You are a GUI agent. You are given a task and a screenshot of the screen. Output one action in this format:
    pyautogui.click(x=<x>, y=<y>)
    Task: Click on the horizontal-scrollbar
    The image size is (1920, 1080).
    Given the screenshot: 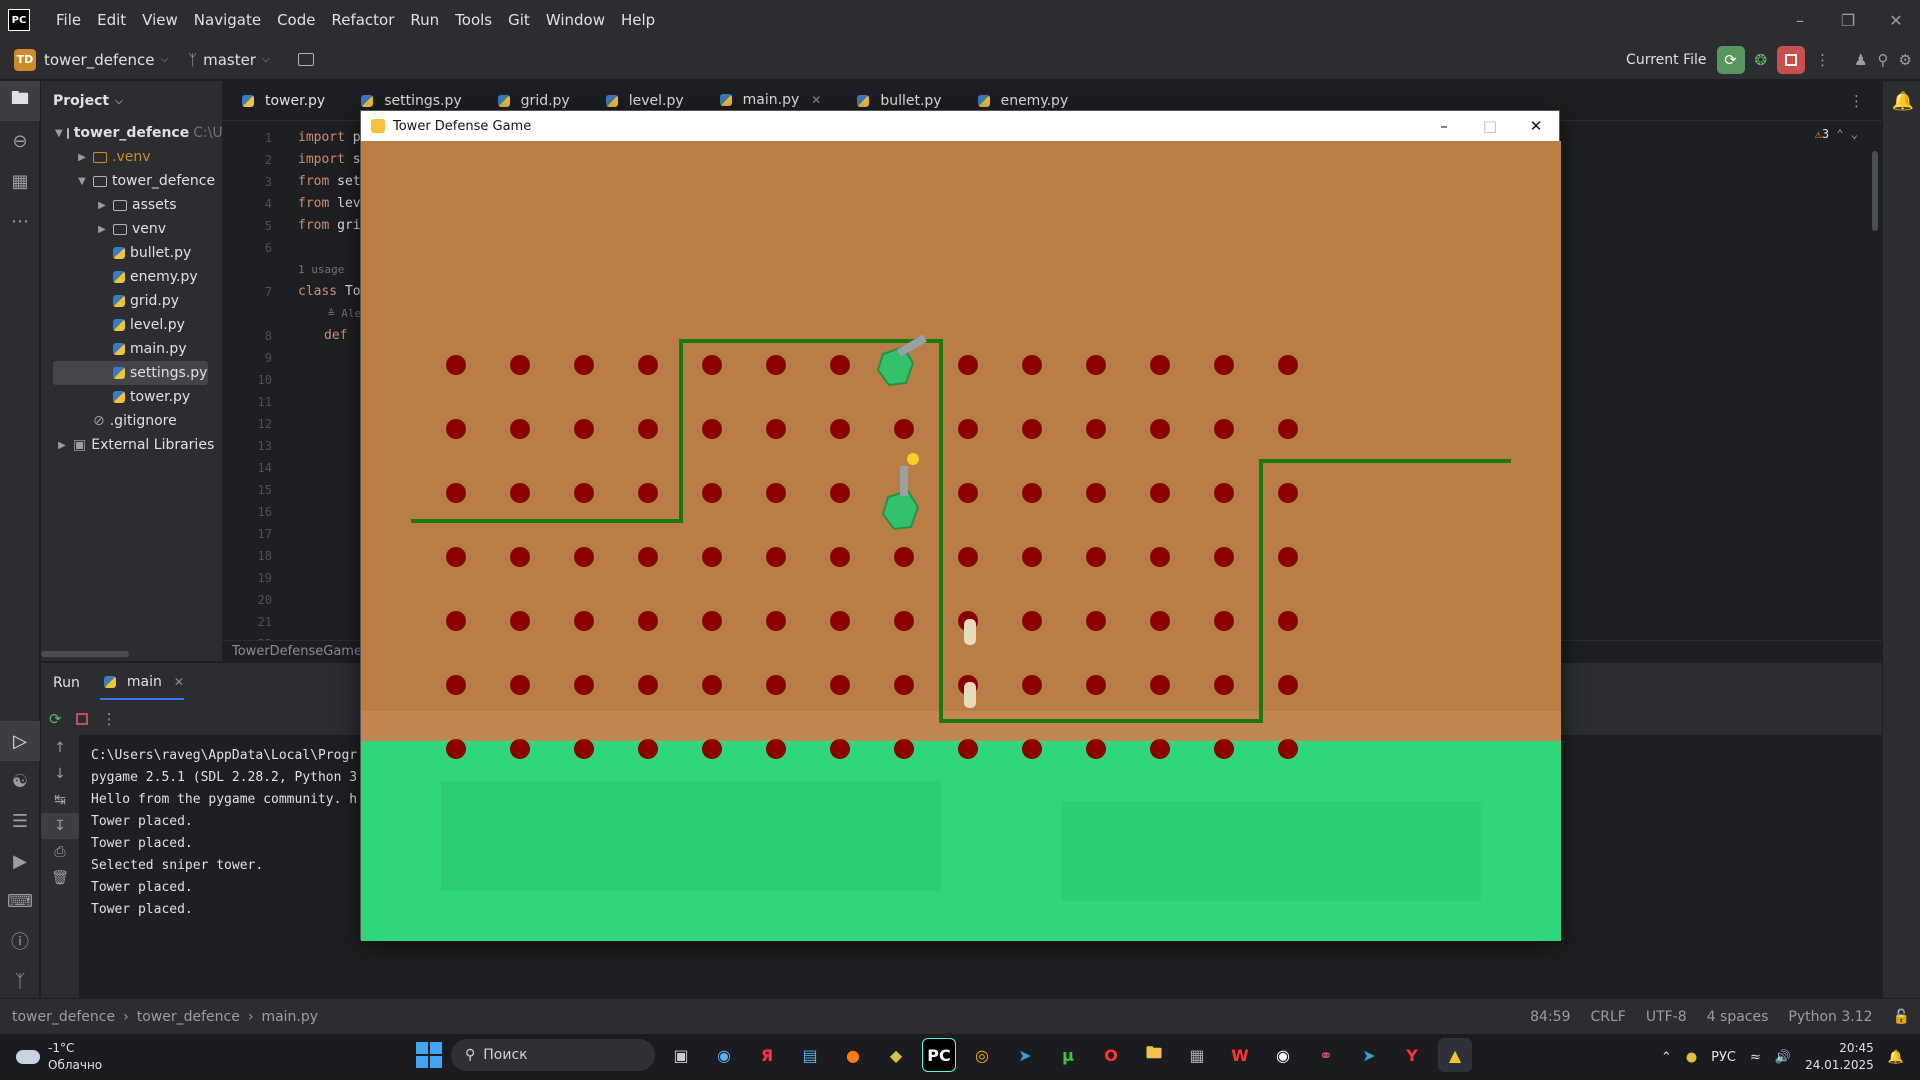 What is the action you would take?
    pyautogui.click(x=85, y=654)
    